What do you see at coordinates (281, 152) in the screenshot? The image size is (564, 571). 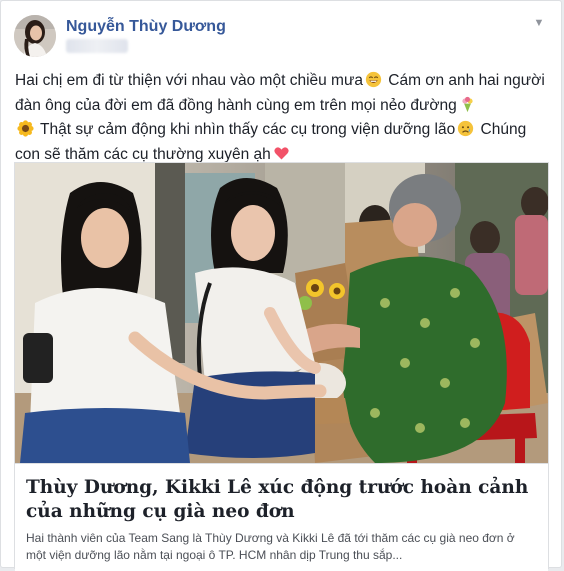 I see `heart-icon` at bounding box center [281, 152].